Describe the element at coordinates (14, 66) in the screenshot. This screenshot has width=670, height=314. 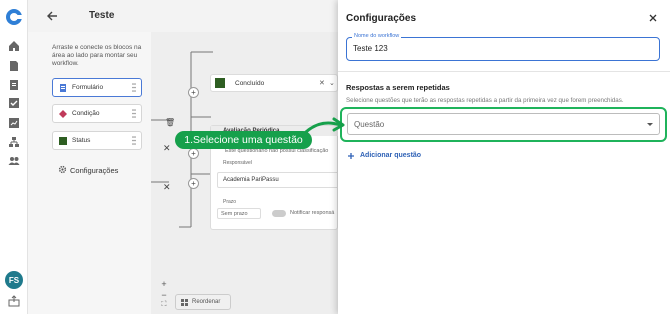
I see `document-icon` at that location.